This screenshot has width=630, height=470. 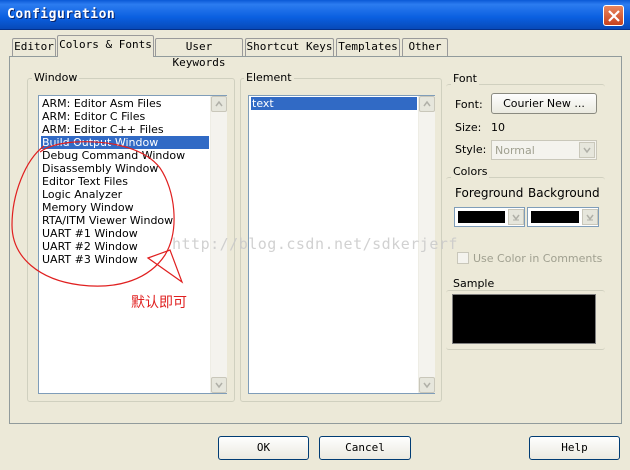 I want to click on tab-colors-fonts: Colors & Fonts, so click(x=105, y=46).